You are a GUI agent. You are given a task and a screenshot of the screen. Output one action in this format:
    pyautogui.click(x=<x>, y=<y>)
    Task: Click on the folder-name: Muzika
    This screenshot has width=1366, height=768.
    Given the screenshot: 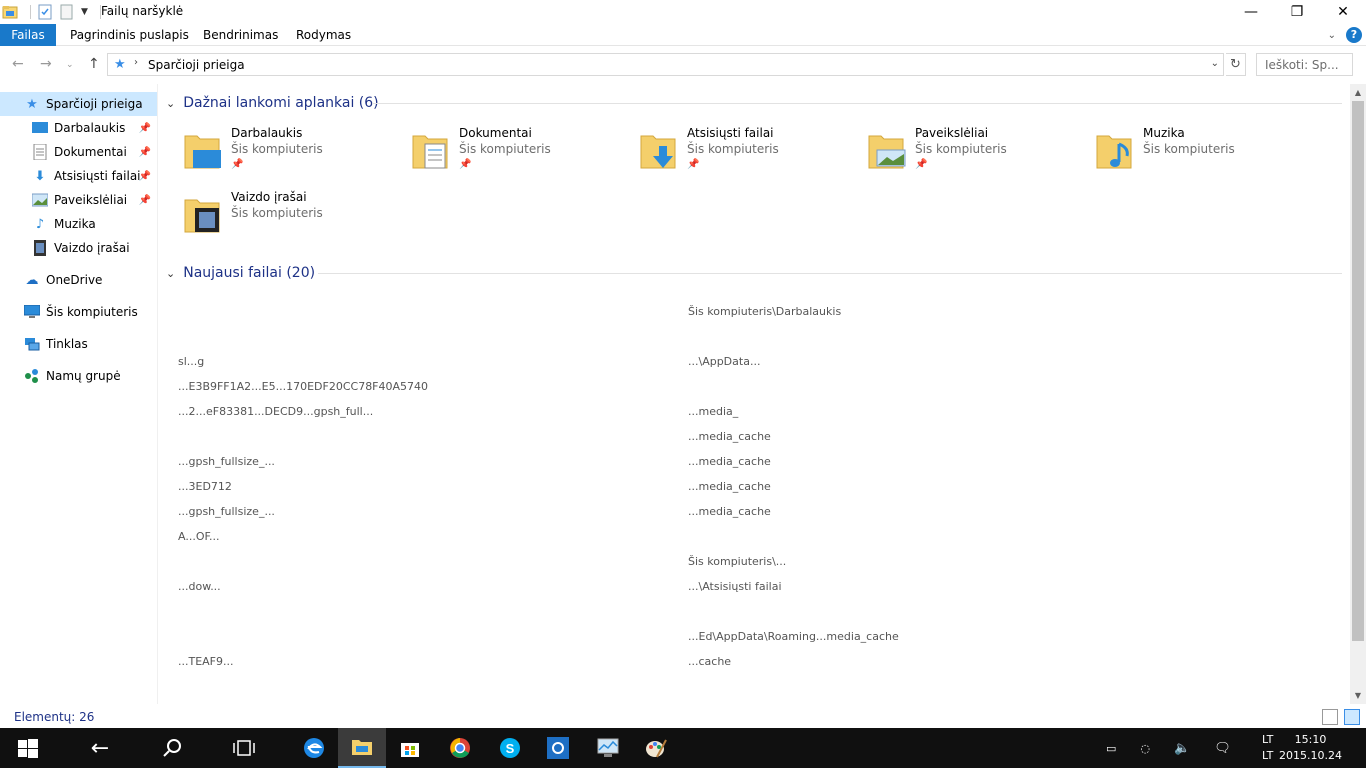 What is the action you would take?
    pyautogui.click(x=1164, y=133)
    